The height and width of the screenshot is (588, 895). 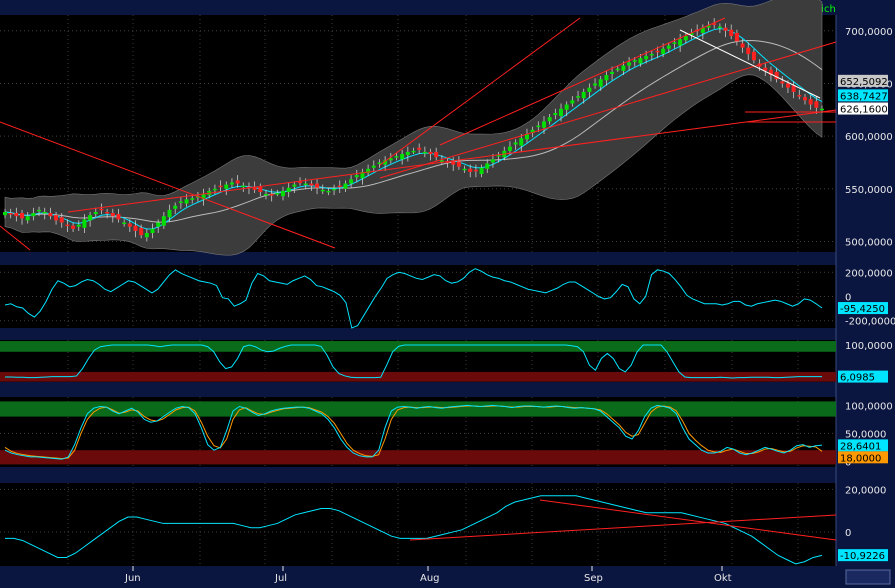 What do you see at coordinates (418, 408) in the screenshot?
I see `overbought-zone-stoch2` at bounding box center [418, 408].